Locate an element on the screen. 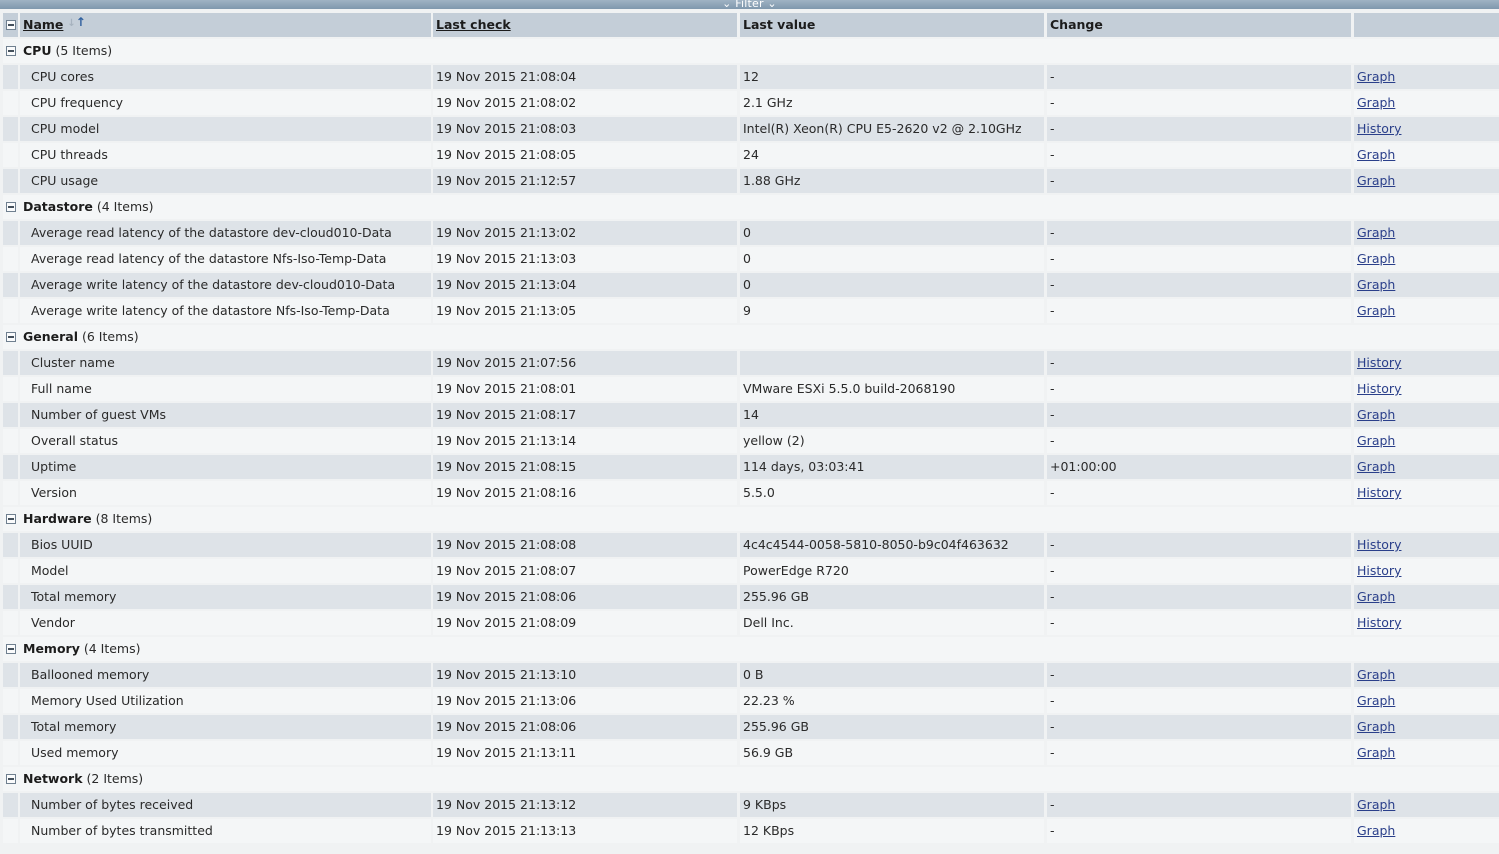 This screenshot has height=854, width=1499. item-last-value: 56.9 GB is located at coordinates (892, 753).